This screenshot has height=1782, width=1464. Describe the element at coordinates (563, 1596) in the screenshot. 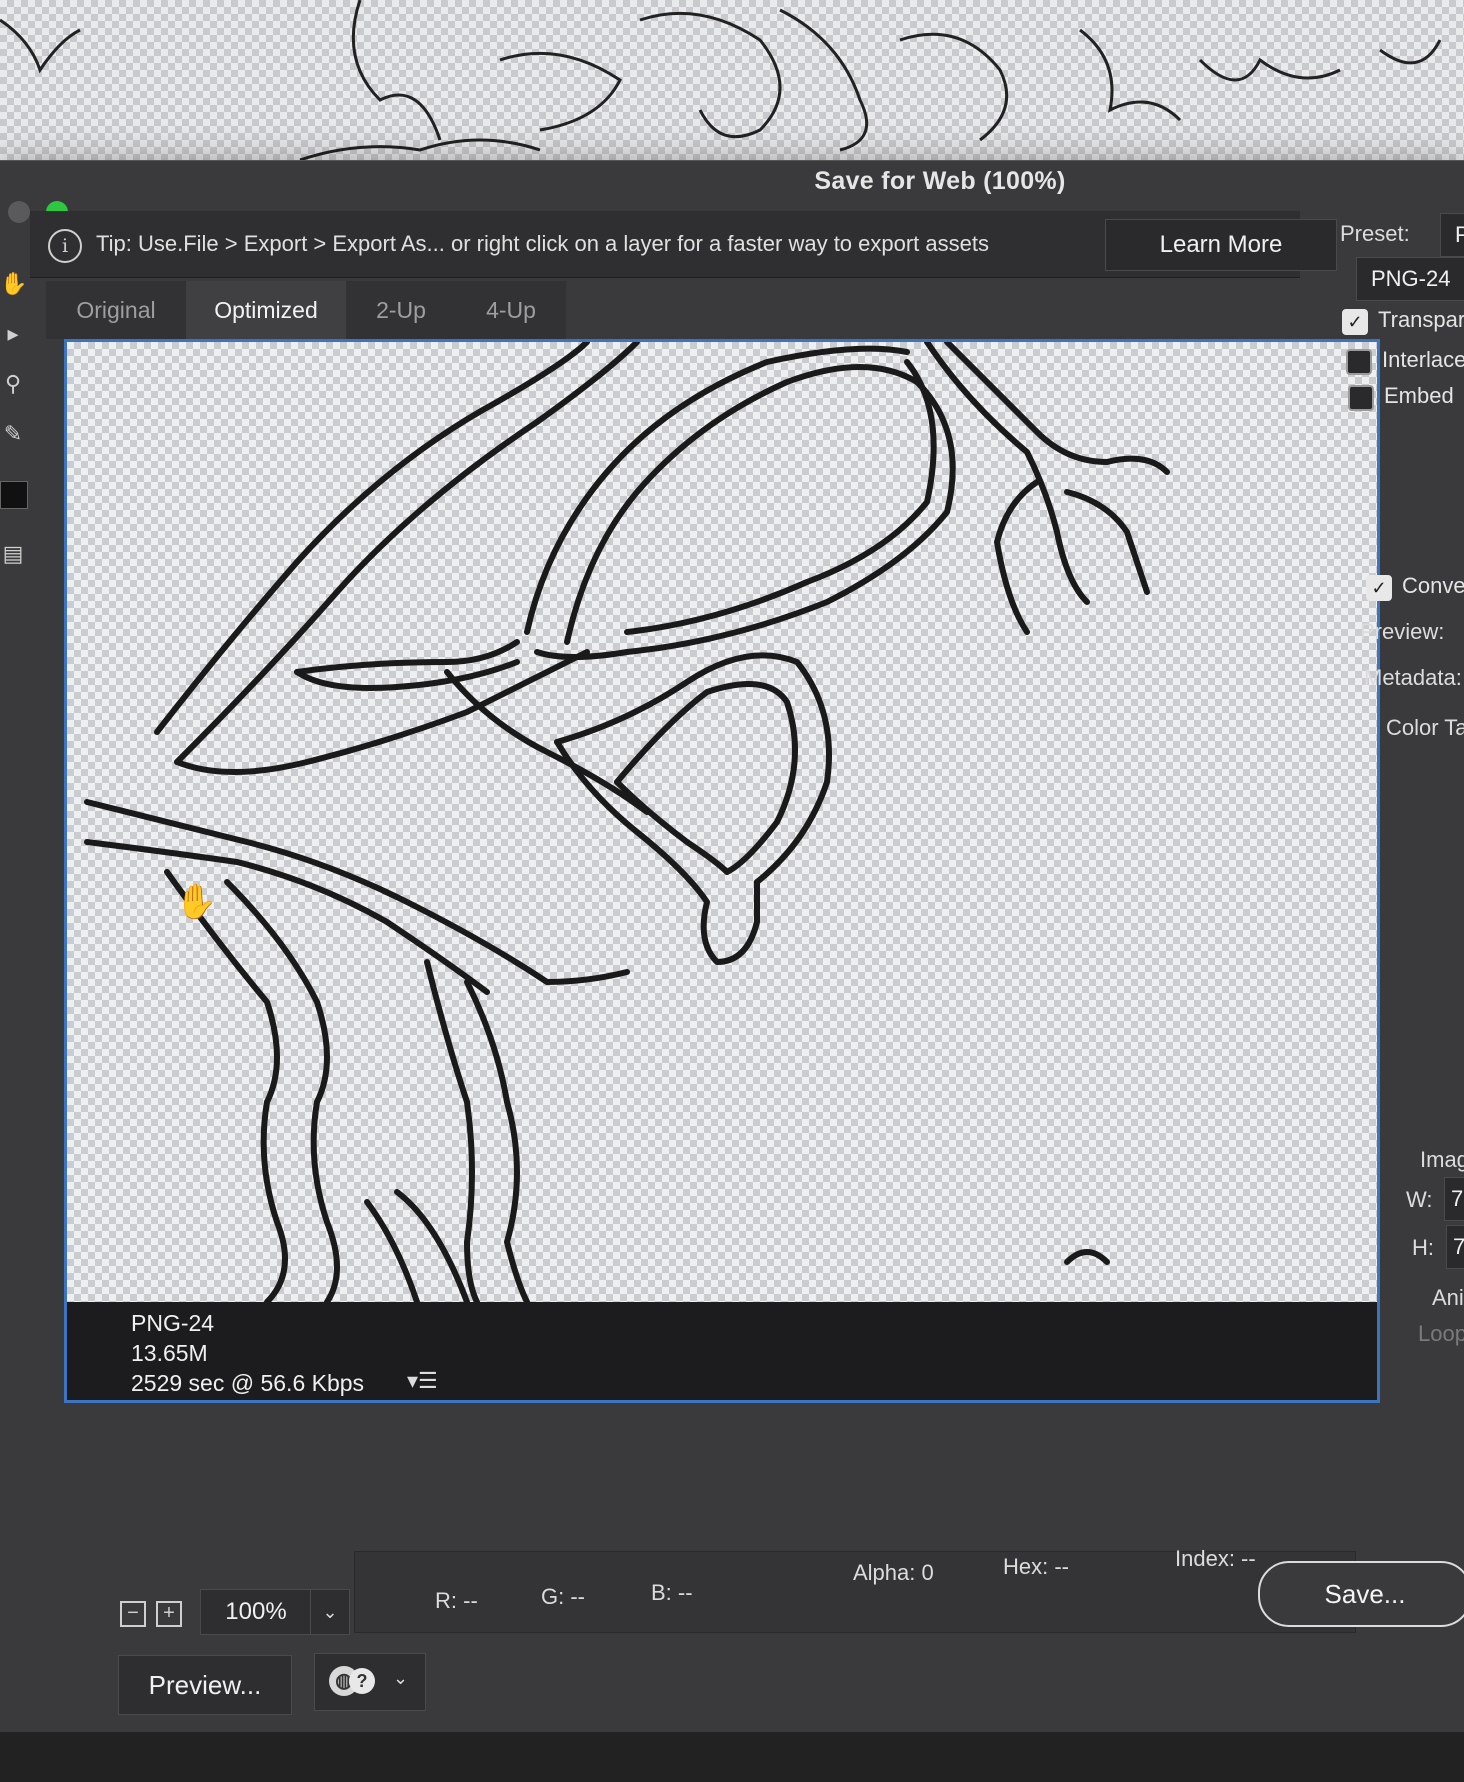

I see `green-readout: G: --` at that location.